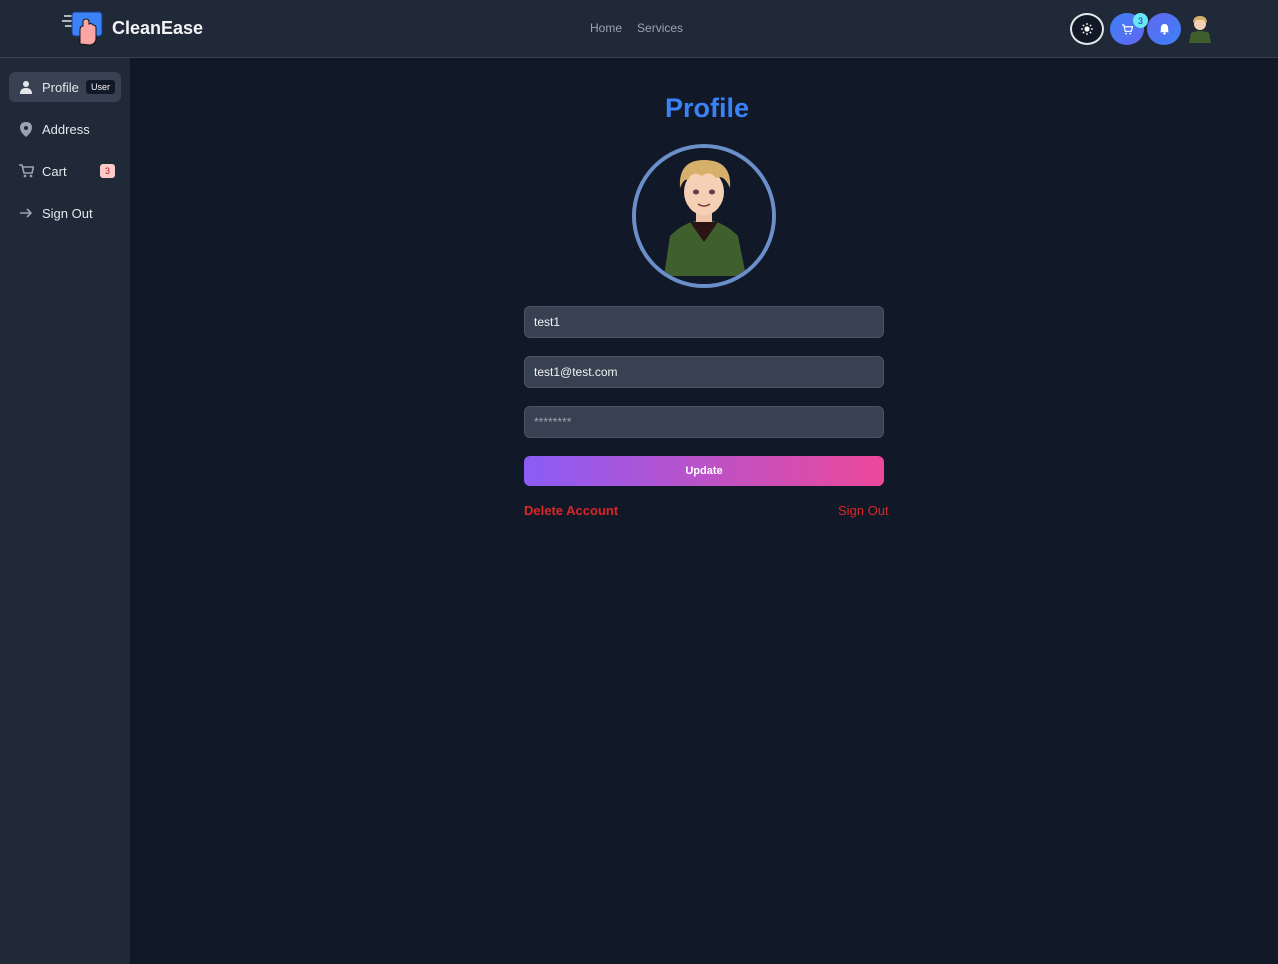  I want to click on location-pin-icon, so click(26, 129).